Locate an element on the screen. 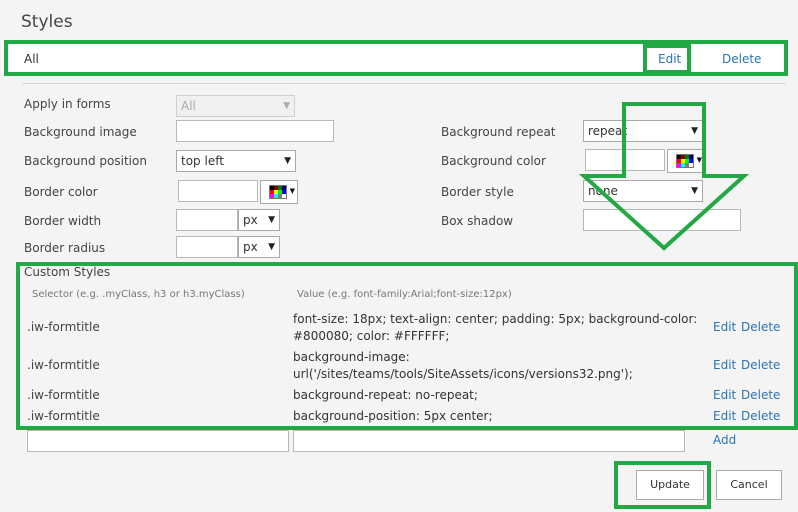 The height and width of the screenshot is (512, 798). box-shadow-label: Box shadow is located at coordinates (477, 221).